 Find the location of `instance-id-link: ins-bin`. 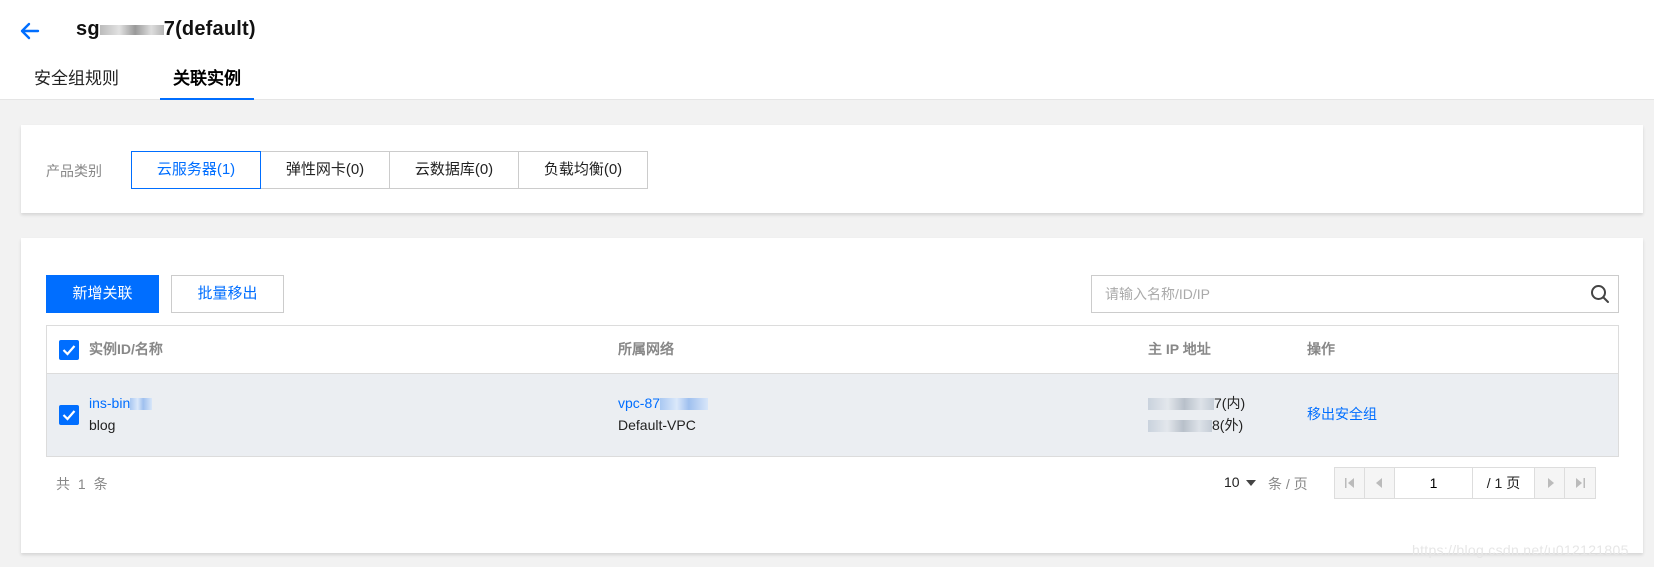

instance-id-link: ins-bin is located at coordinates (121, 403).